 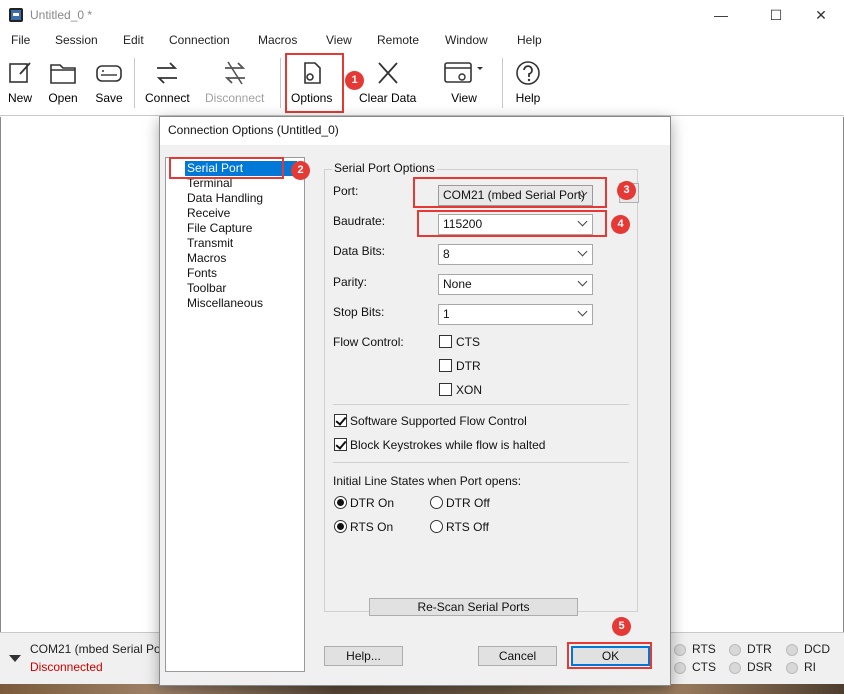 What do you see at coordinates (340, 420) in the screenshot?
I see `software-flow-checkbox` at bounding box center [340, 420].